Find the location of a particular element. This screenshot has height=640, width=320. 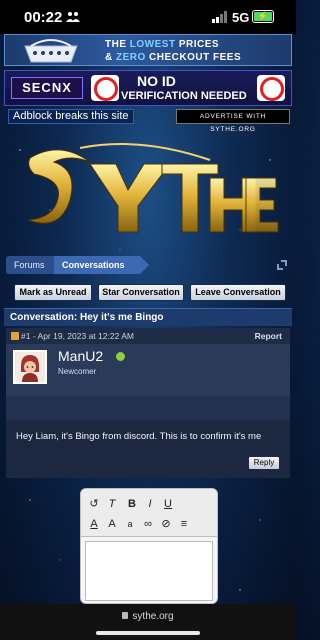

ad-line-1: THE LOWEST PRICES is located at coordinates (162, 44).